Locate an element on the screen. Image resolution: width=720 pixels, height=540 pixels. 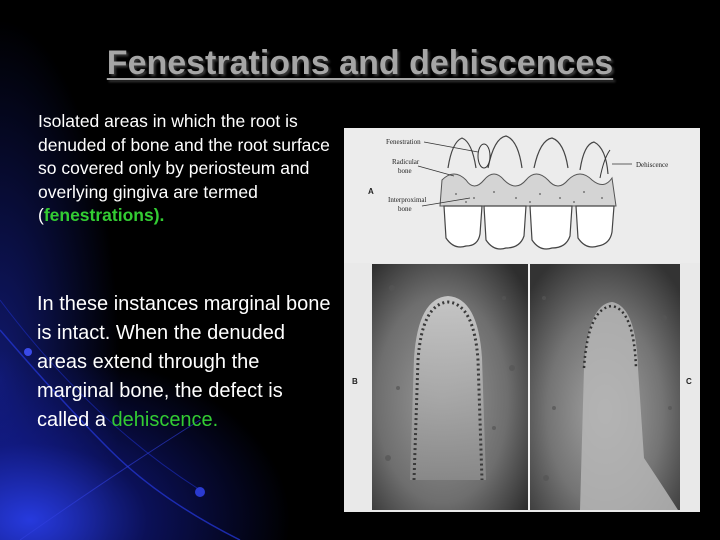
label-panel-b: B is located at coordinates (355, 381).